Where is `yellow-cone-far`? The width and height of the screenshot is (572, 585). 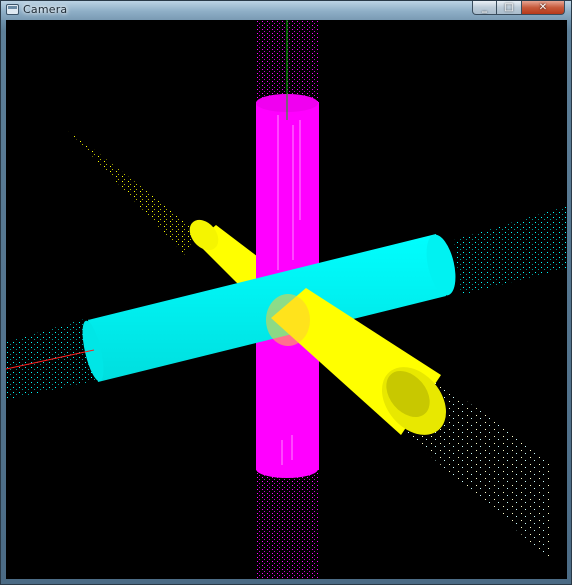
yellow-cone-far is located at coordinates (130, 191).